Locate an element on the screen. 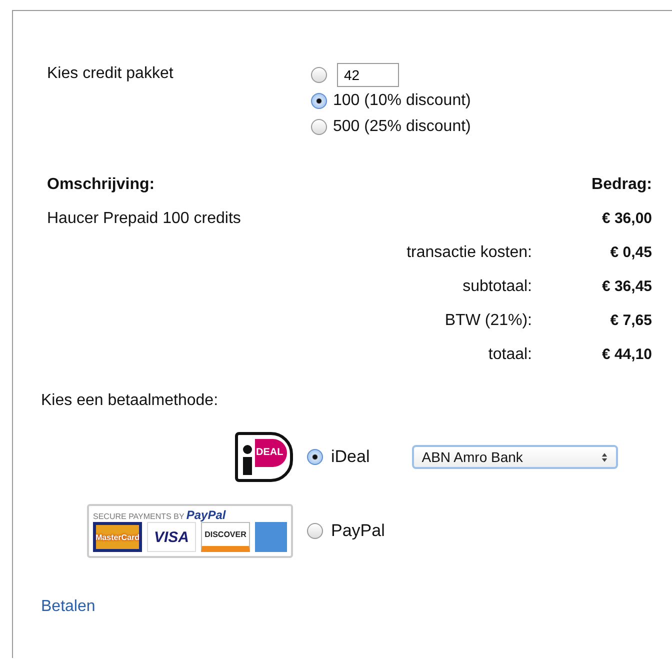 This screenshot has height=659, width=672. amount: € 0,45 is located at coordinates (630, 253).